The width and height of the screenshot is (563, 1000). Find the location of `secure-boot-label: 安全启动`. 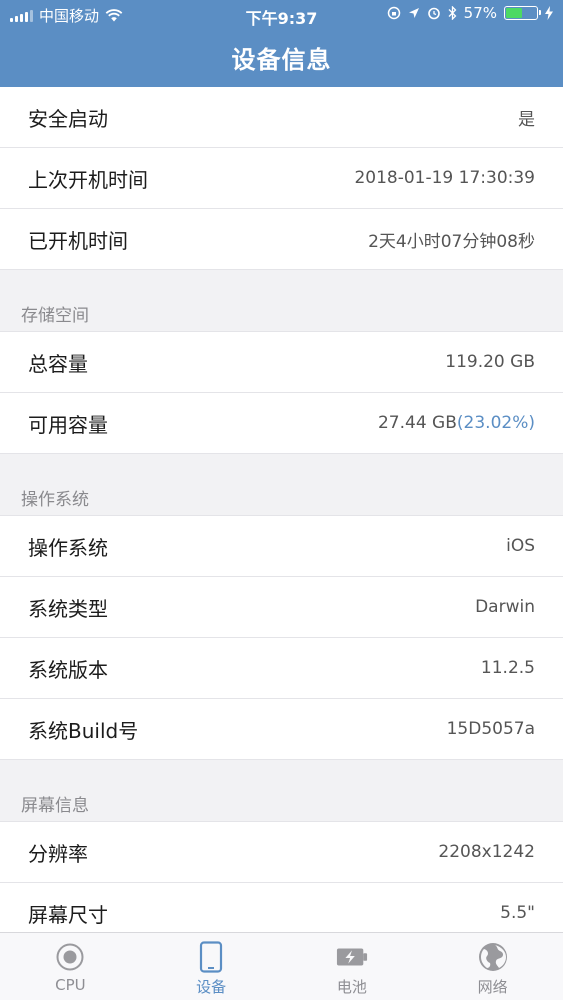

secure-boot-label: 安全启动 is located at coordinates (68, 118).